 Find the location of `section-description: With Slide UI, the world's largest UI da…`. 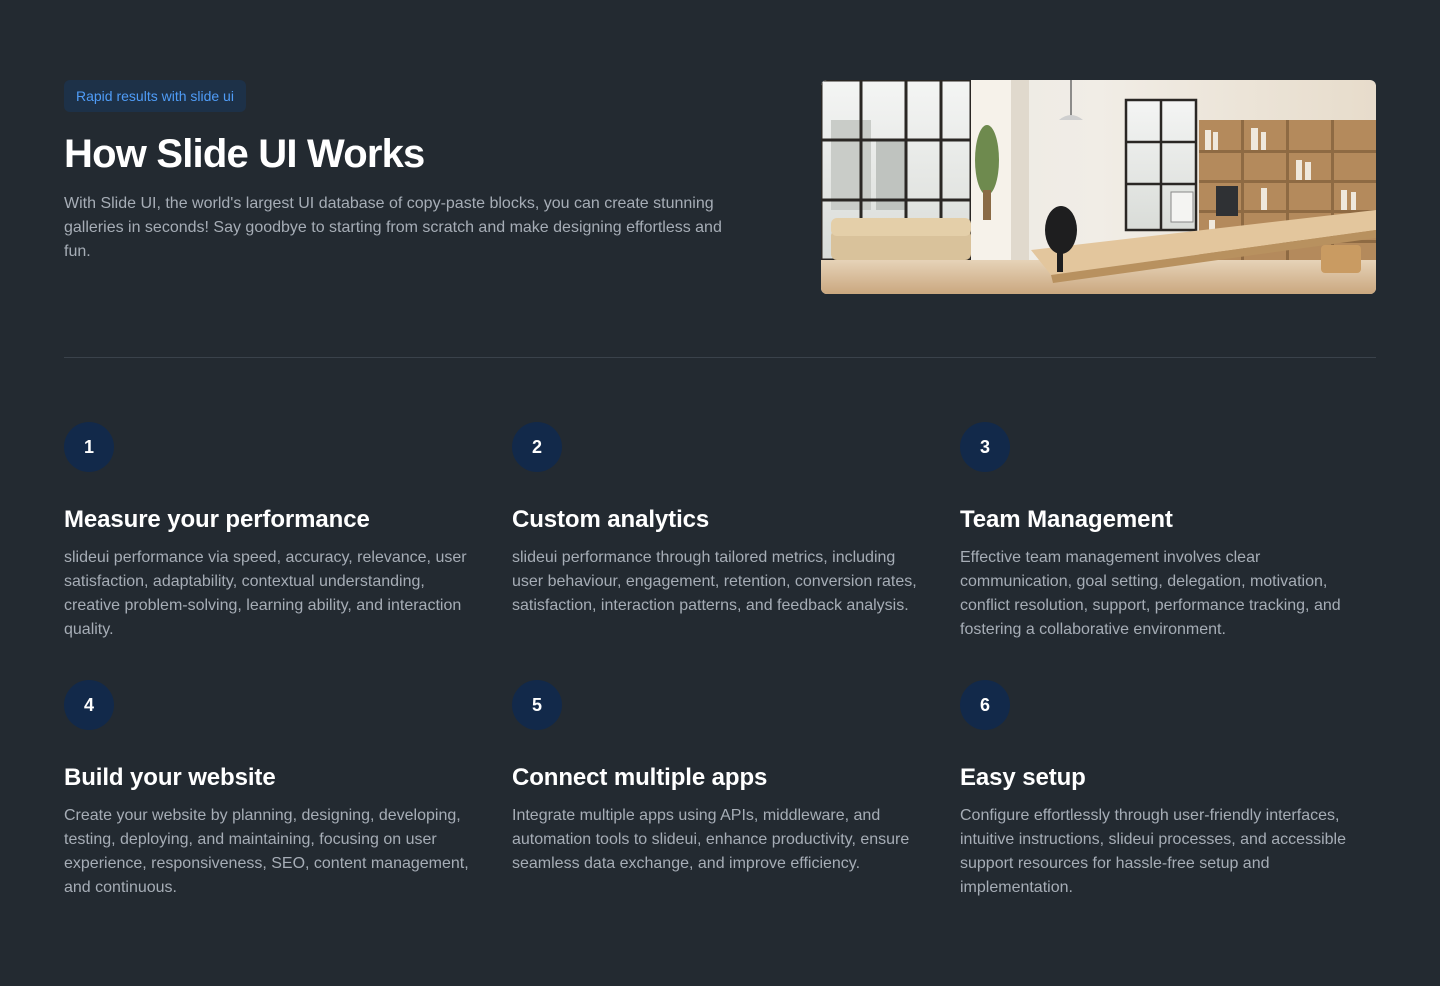

section-description: With Slide UI, the world's largest UI da… is located at coordinates (393, 227).